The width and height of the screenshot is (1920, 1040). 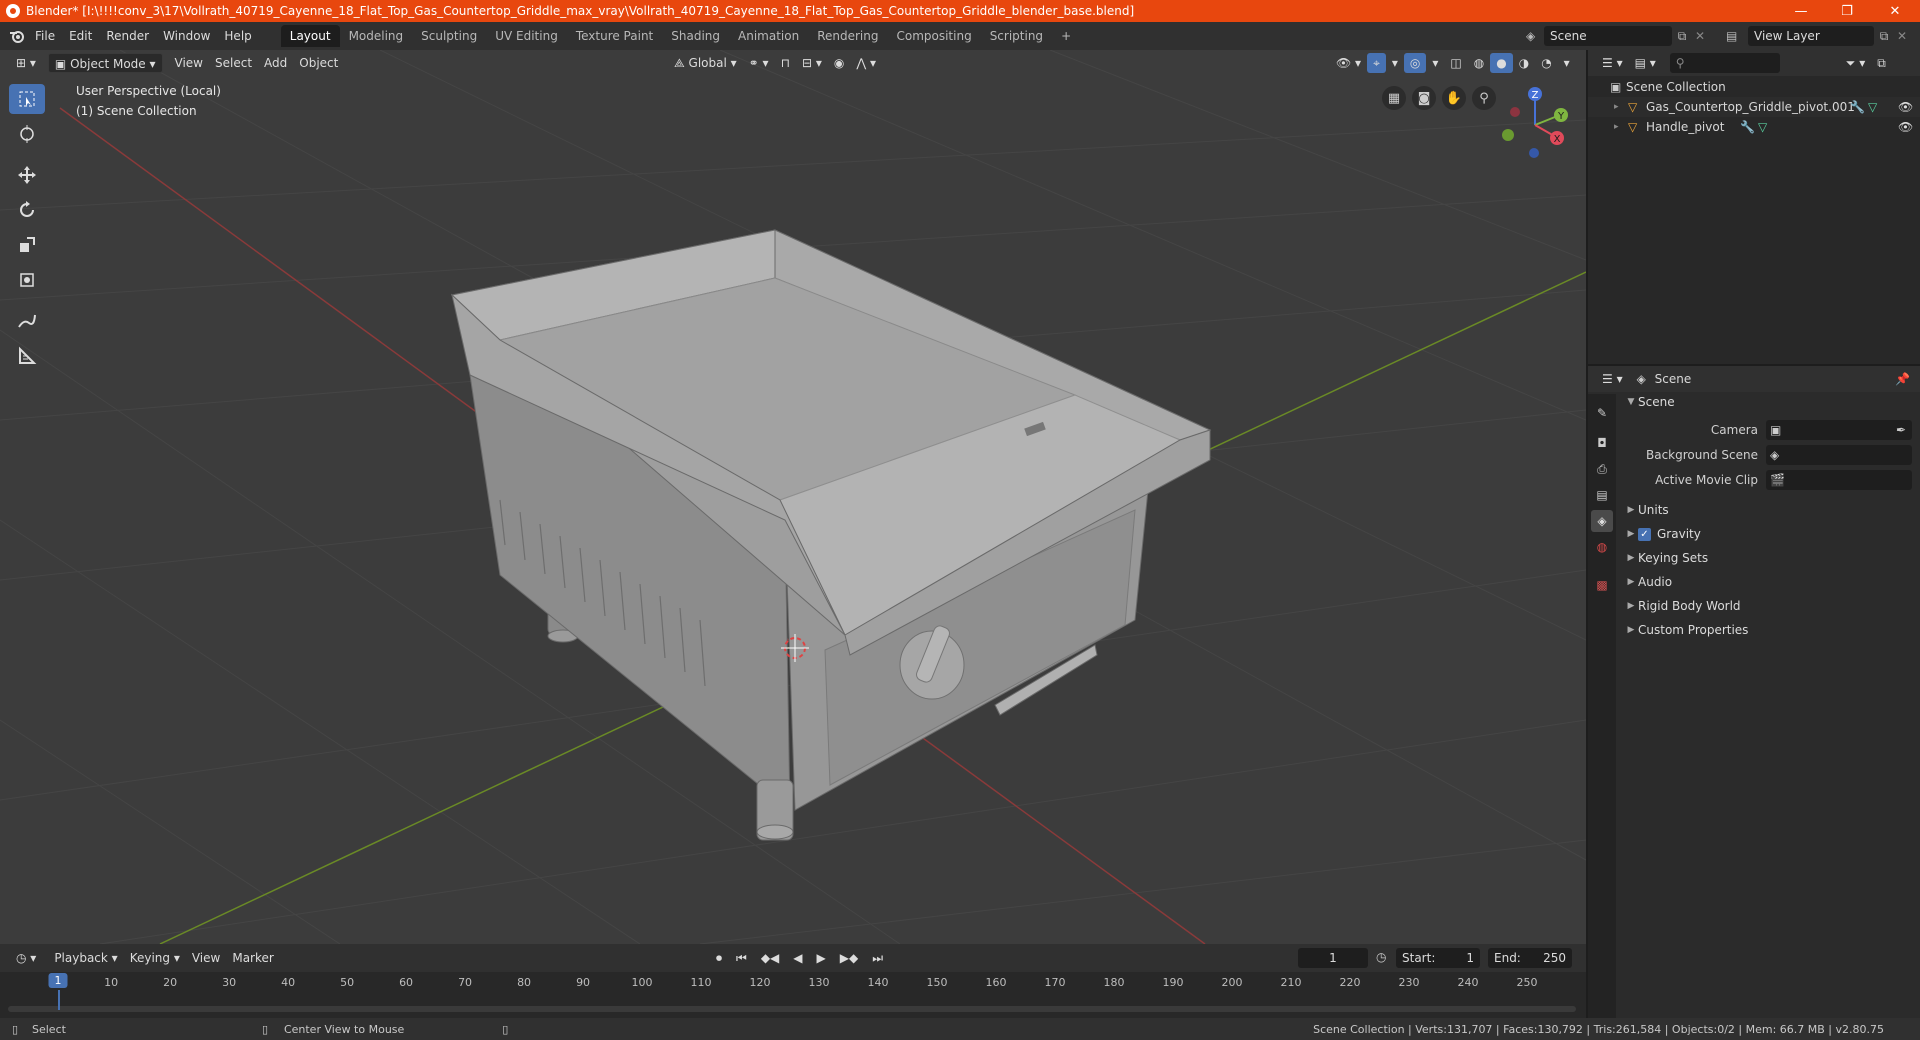 I want to click on menu-help: Help, so click(x=237, y=36).